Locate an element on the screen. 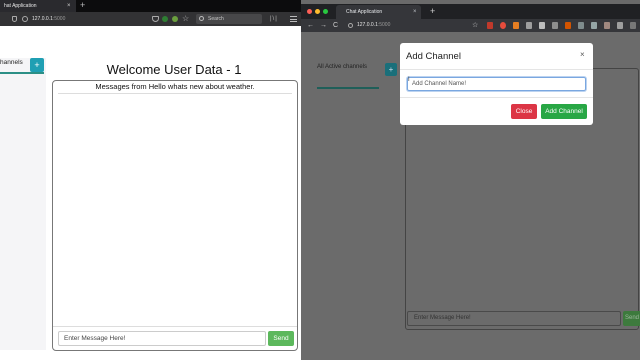 This screenshot has height=360, width=640. library-icon: |\| is located at coordinates (274, 19).